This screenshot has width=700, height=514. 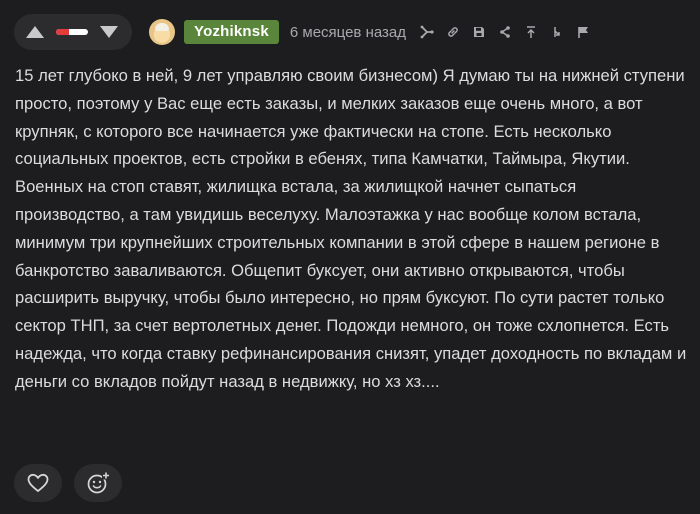 I want to click on branch-button, so click(x=427, y=32).